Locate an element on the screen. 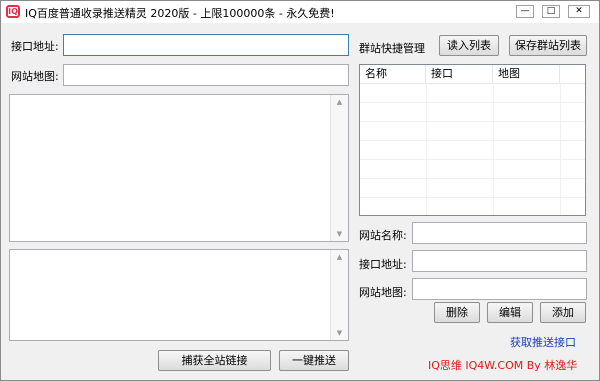 The width and height of the screenshot is (600, 381). get-push-api-link: 获取推送接口 is located at coordinates (543, 342).